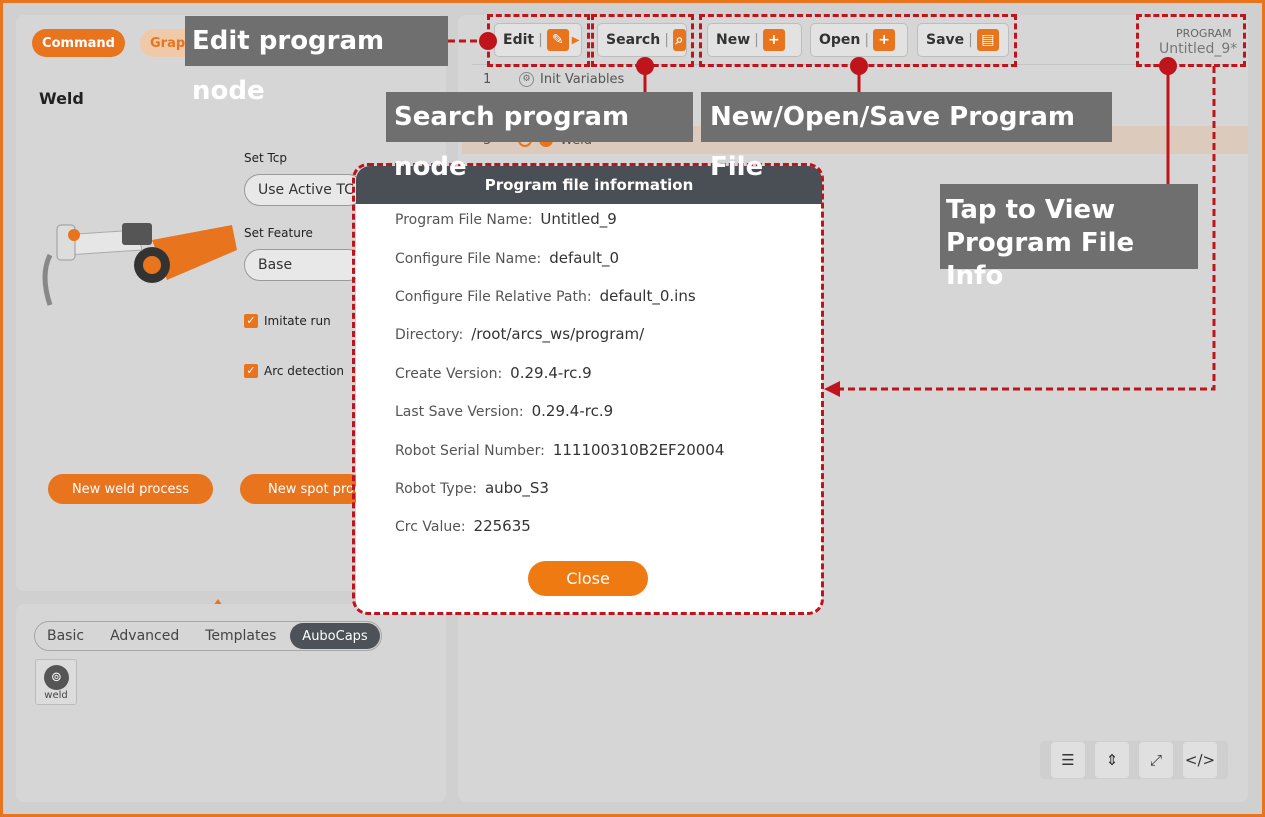  I want to click on callout-view-info: Tap to View Program File Info, so click(1069, 237).